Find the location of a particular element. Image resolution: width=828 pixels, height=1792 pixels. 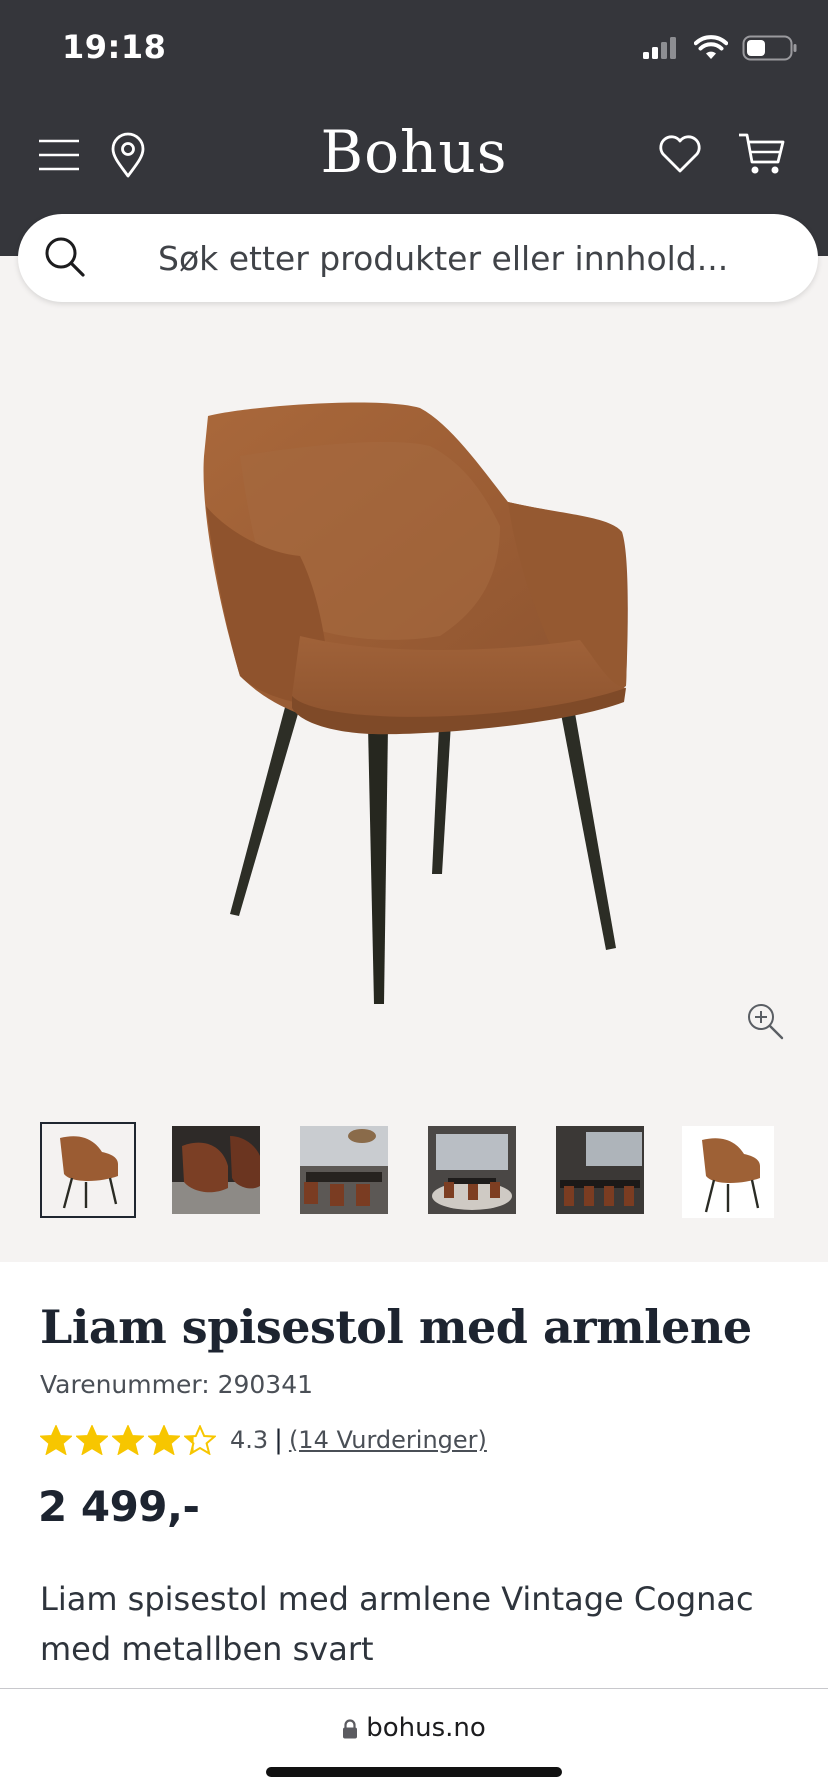

browser-address-bar: bohus.no is located at coordinates (414, 1740).